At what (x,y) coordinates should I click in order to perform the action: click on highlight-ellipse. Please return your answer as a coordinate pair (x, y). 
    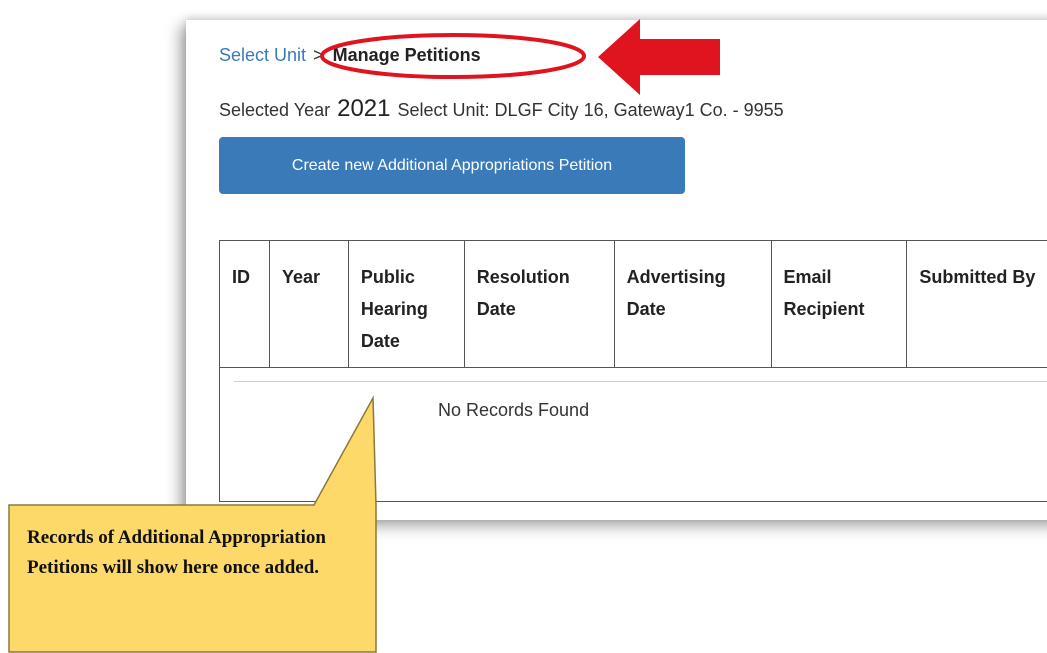
    Looking at the image, I should click on (453, 56).